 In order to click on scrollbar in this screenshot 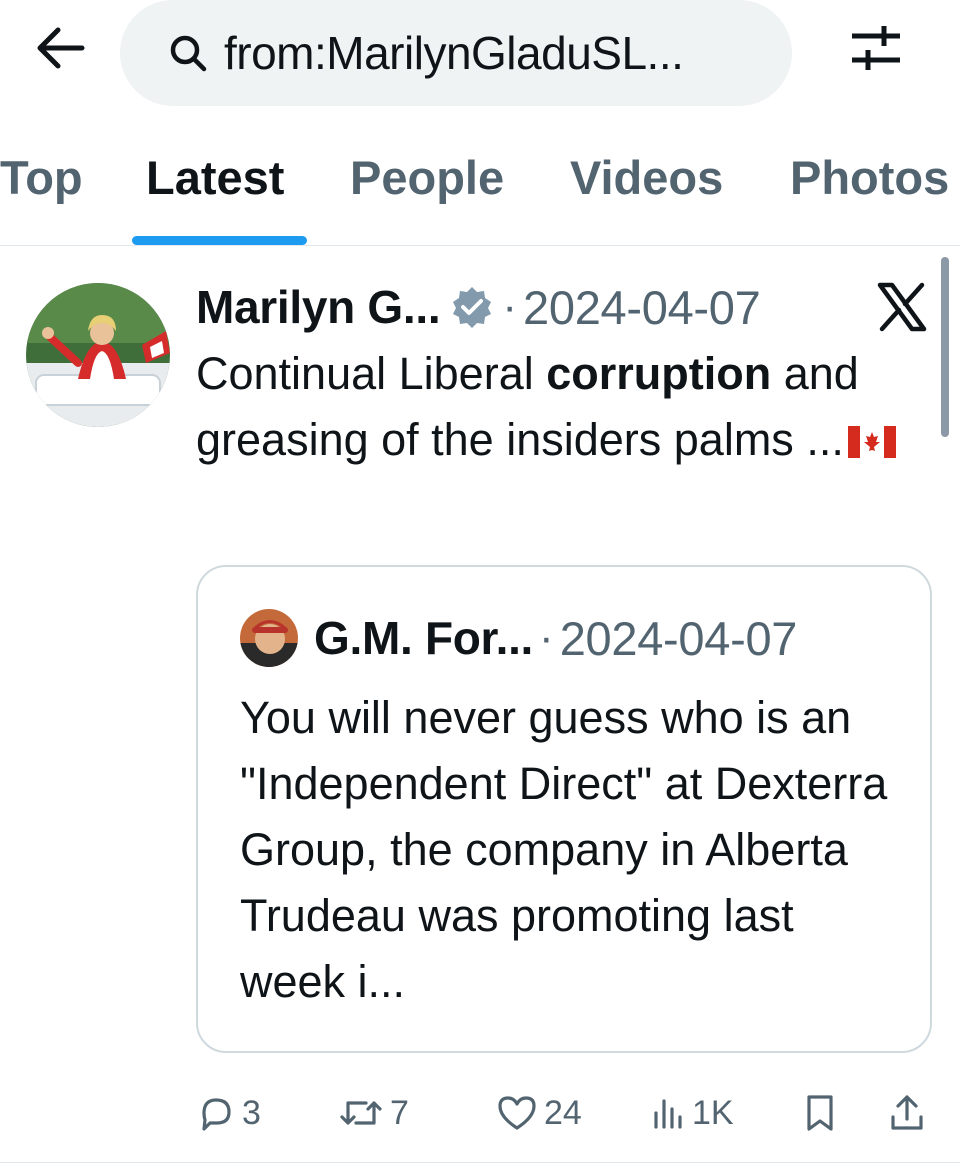, I will do `click(945, 347)`.